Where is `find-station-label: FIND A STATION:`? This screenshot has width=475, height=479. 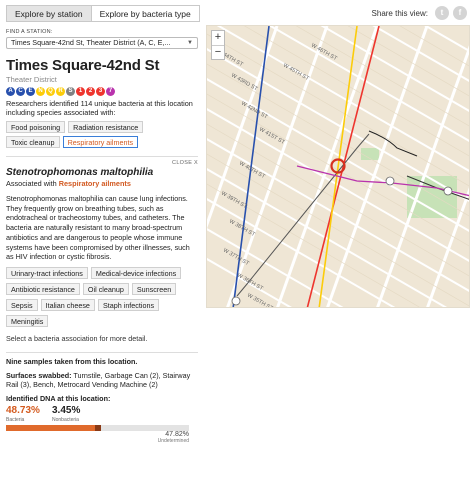 find-station-label: FIND A STATION: is located at coordinates (29, 32).